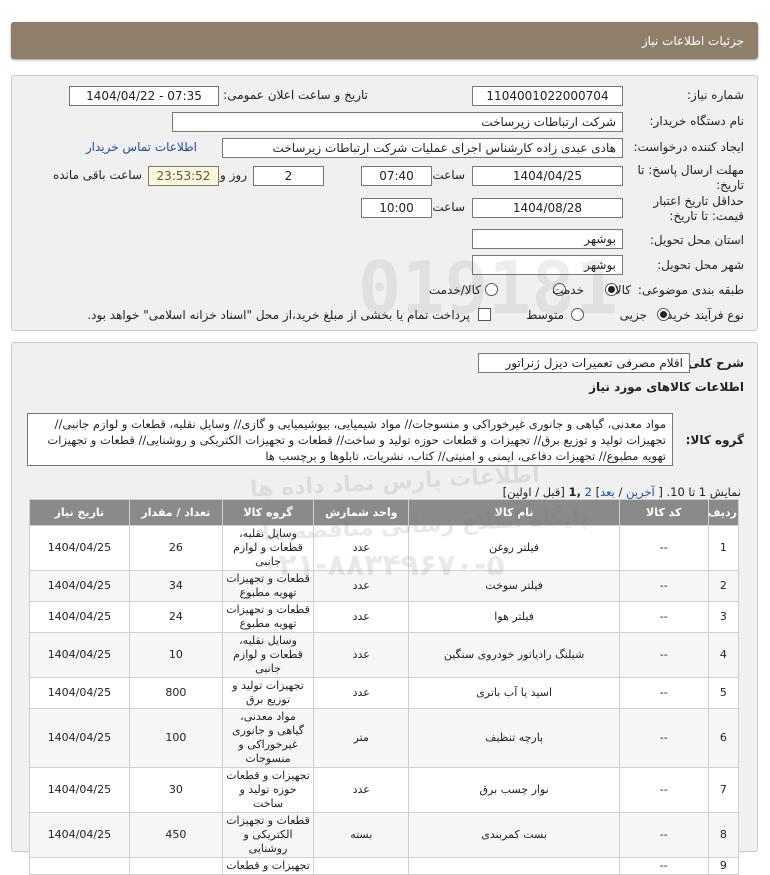 The width and height of the screenshot is (770, 875). What do you see at coordinates (547, 176) in the screenshot?
I see `deadline-date-field: 1404/04/25` at bounding box center [547, 176].